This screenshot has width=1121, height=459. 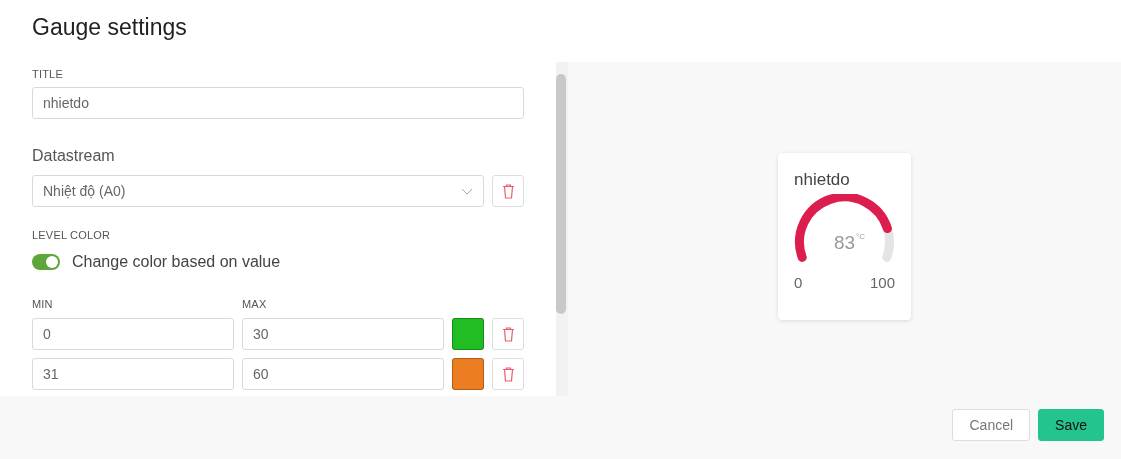 I want to click on toggle-label: Change color based on value, so click(x=176, y=262).